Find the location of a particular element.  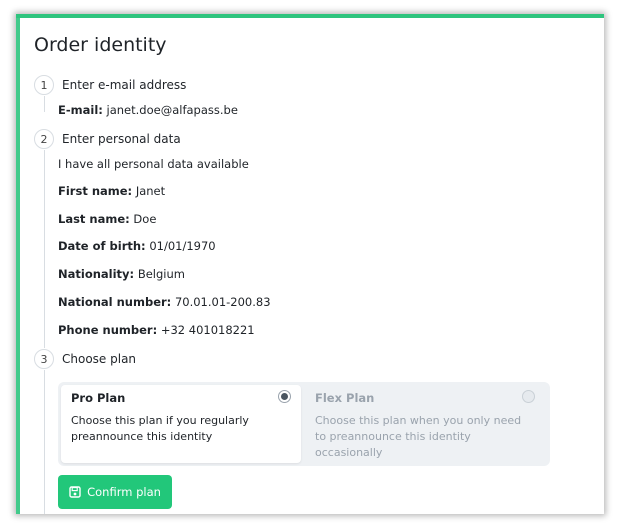

plan-description-line: Choose this plan when you only need is located at coordinates (418, 420).